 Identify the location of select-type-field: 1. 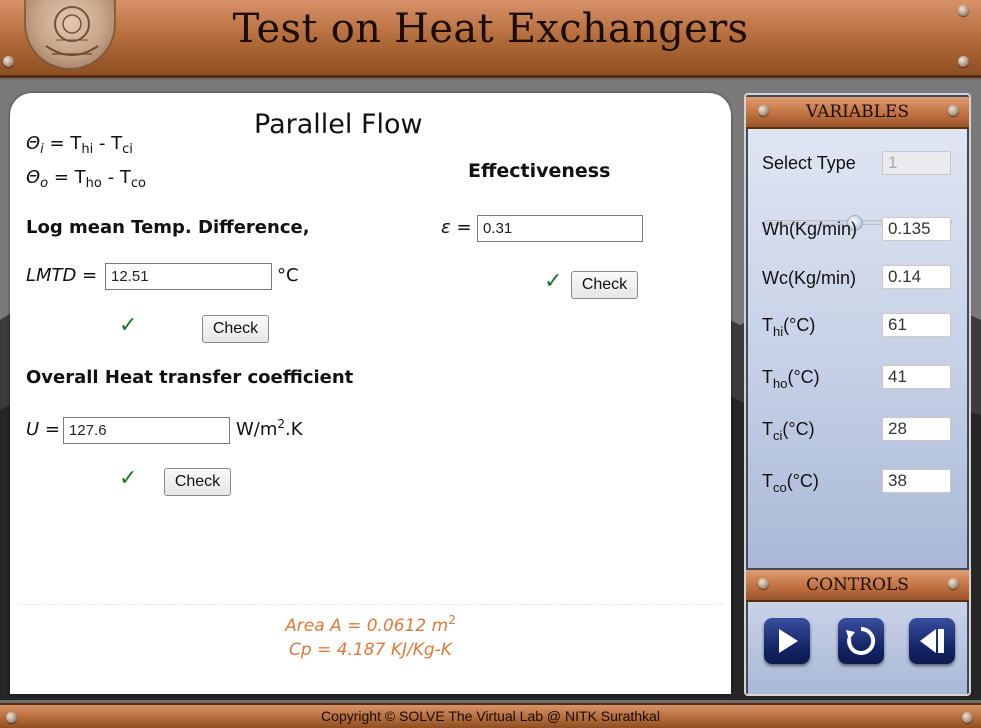
(916, 163).